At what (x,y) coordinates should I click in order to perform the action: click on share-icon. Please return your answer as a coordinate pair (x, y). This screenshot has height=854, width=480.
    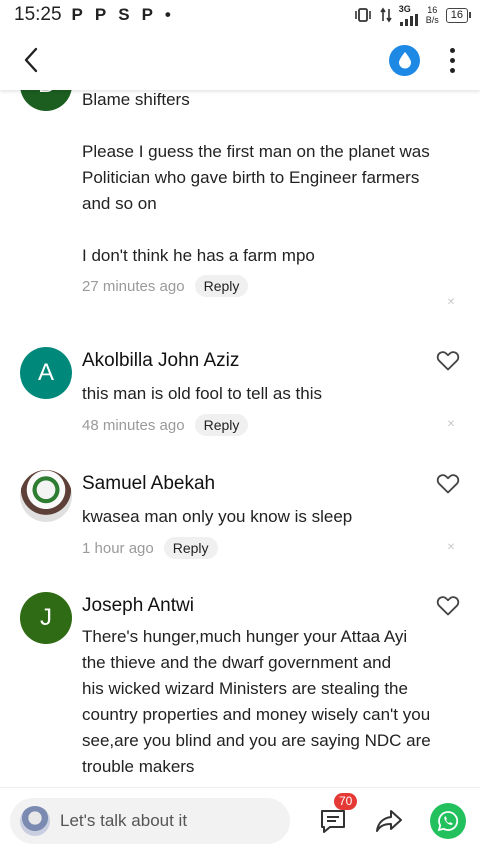
    Looking at the image, I should click on (389, 821).